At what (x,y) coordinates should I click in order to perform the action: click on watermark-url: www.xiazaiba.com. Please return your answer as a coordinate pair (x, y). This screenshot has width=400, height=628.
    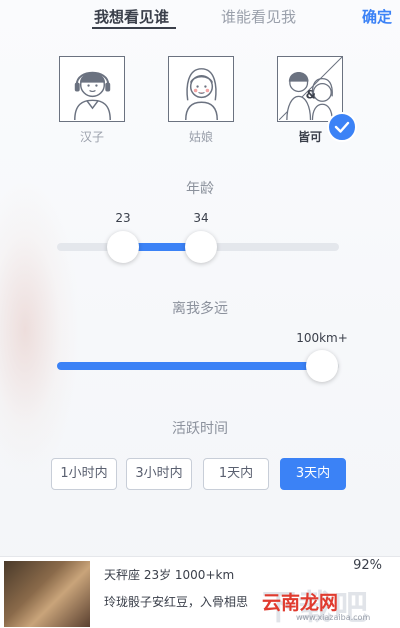
    Looking at the image, I should click on (333, 617).